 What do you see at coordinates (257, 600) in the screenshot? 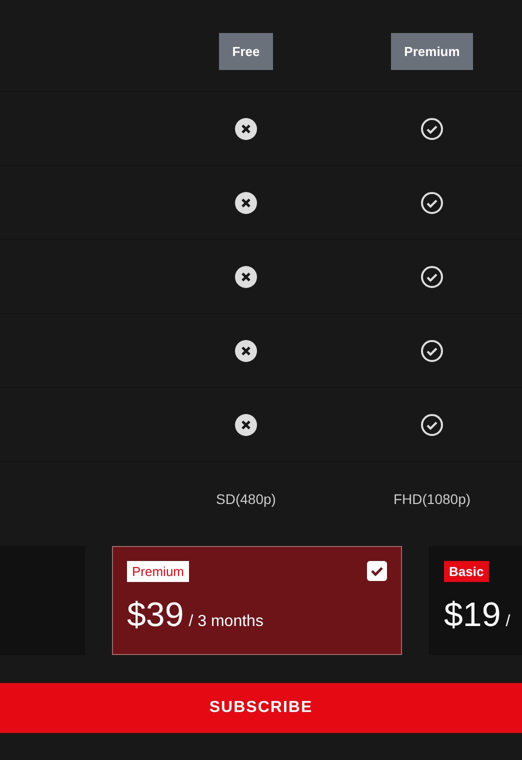
I see `plan-card: Premium $39/ 3 months` at bounding box center [257, 600].